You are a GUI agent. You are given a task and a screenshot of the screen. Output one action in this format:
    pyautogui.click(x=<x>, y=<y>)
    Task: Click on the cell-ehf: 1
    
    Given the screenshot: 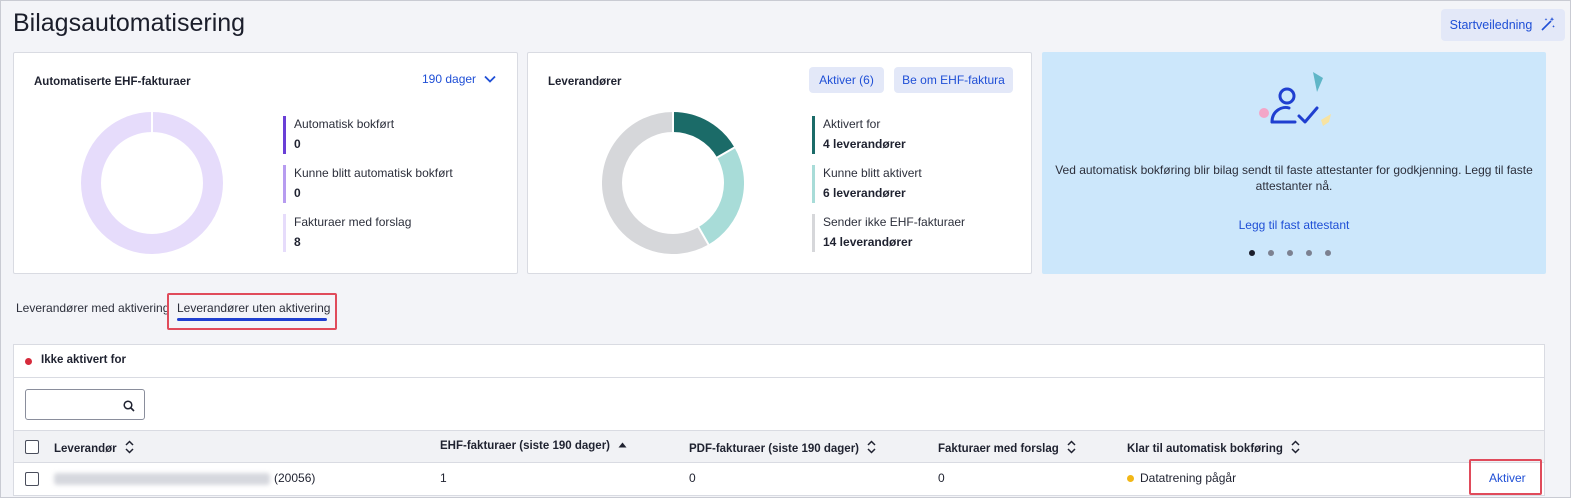 What is the action you would take?
    pyautogui.click(x=443, y=478)
    